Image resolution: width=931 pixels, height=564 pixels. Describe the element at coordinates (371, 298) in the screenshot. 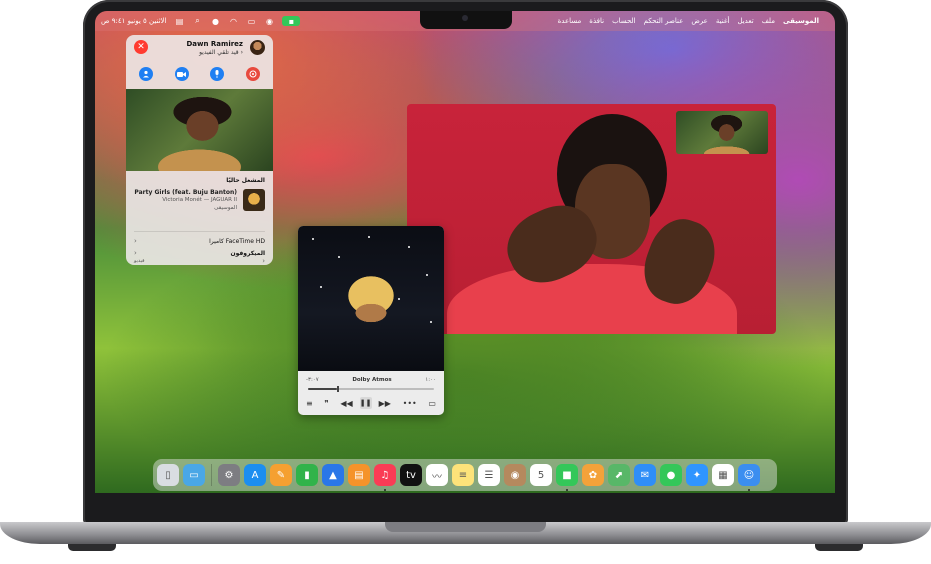

I see `album-artwork` at that location.